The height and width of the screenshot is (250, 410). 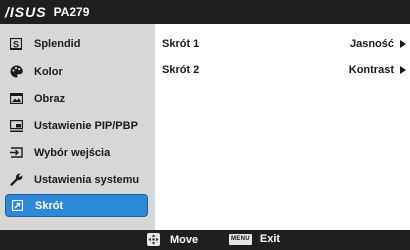 I want to click on title-bar: /ISUS PA279, so click(x=205, y=12).